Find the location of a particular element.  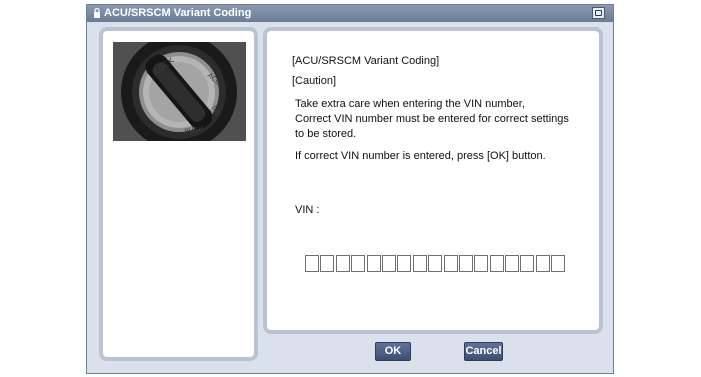

capture-button is located at coordinates (598, 13).